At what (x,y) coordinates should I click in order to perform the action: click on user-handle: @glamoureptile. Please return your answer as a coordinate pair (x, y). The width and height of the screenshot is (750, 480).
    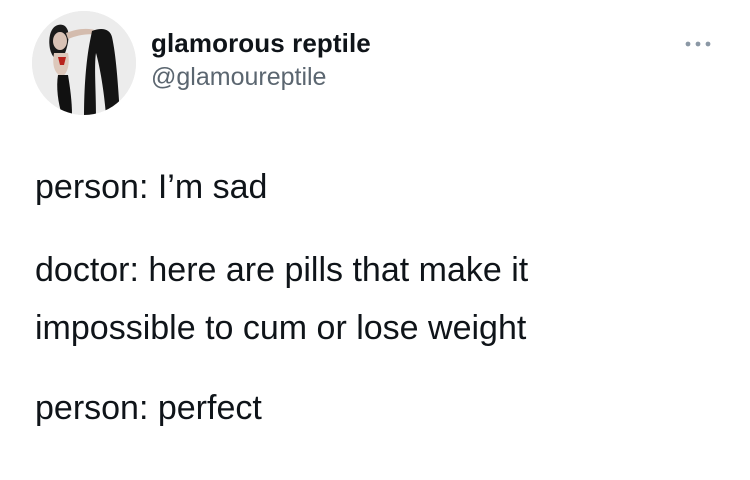
    Looking at the image, I should click on (238, 77).